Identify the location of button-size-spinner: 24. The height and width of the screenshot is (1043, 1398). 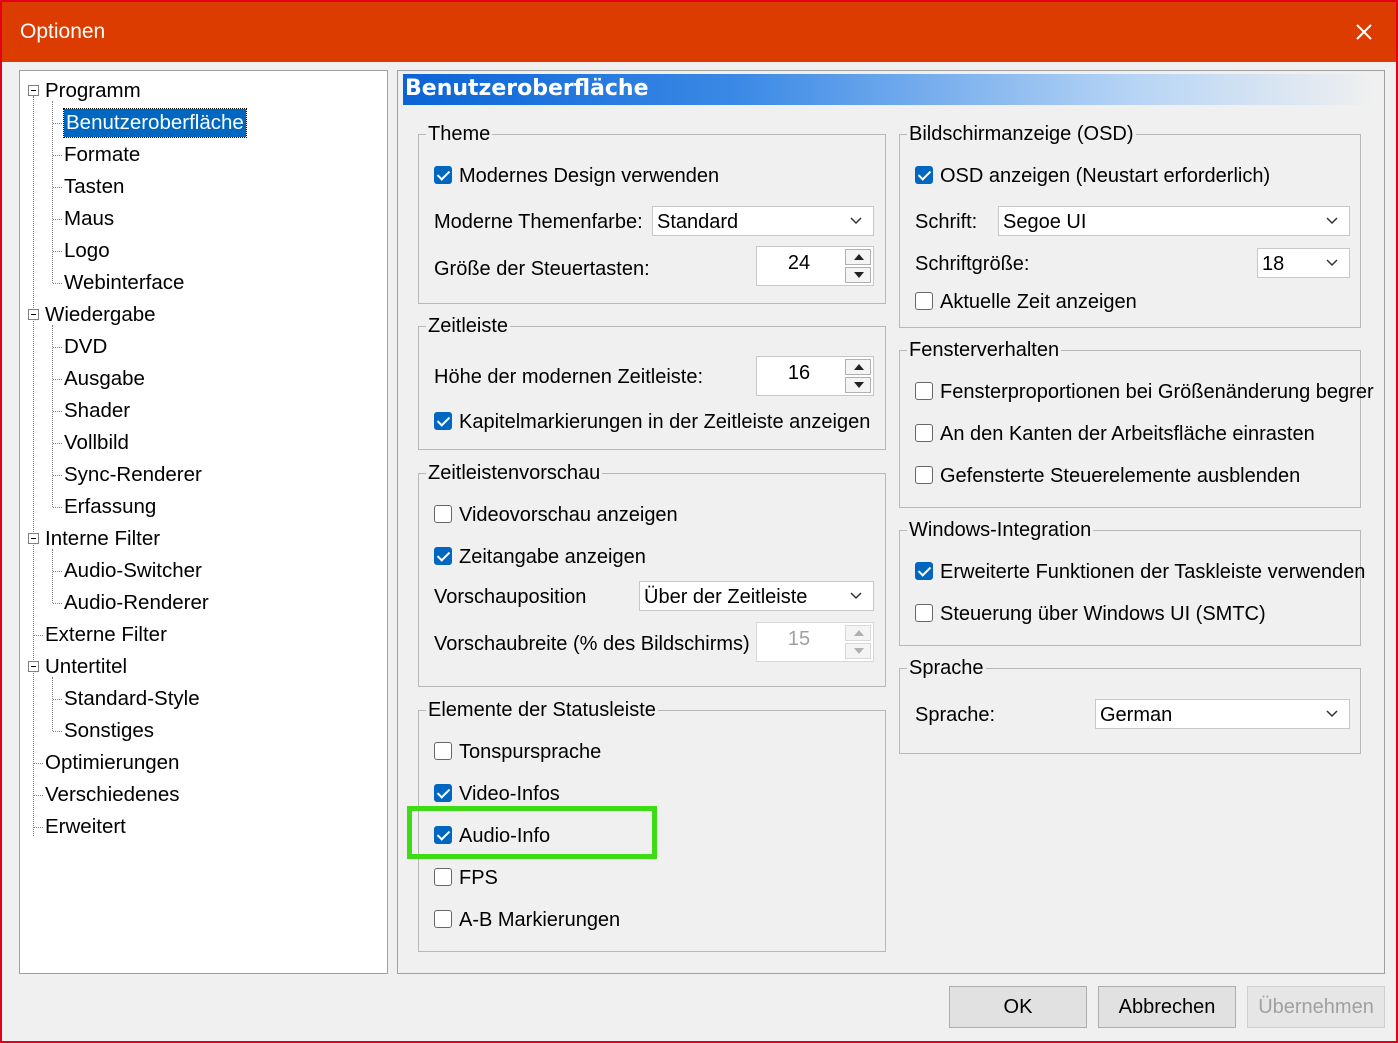
(815, 266).